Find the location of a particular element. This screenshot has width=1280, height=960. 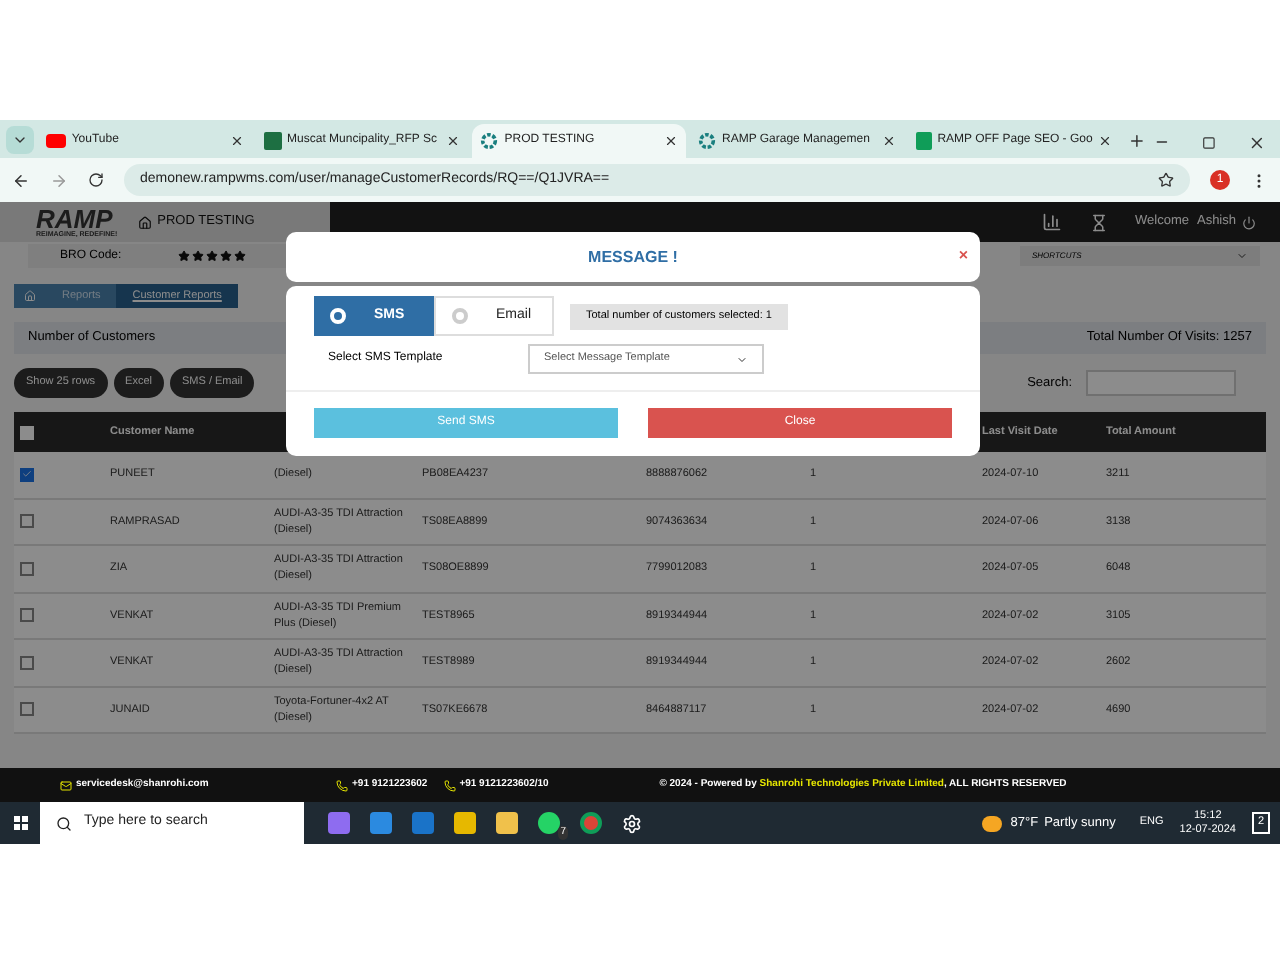

settings-icon is located at coordinates (632, 823).